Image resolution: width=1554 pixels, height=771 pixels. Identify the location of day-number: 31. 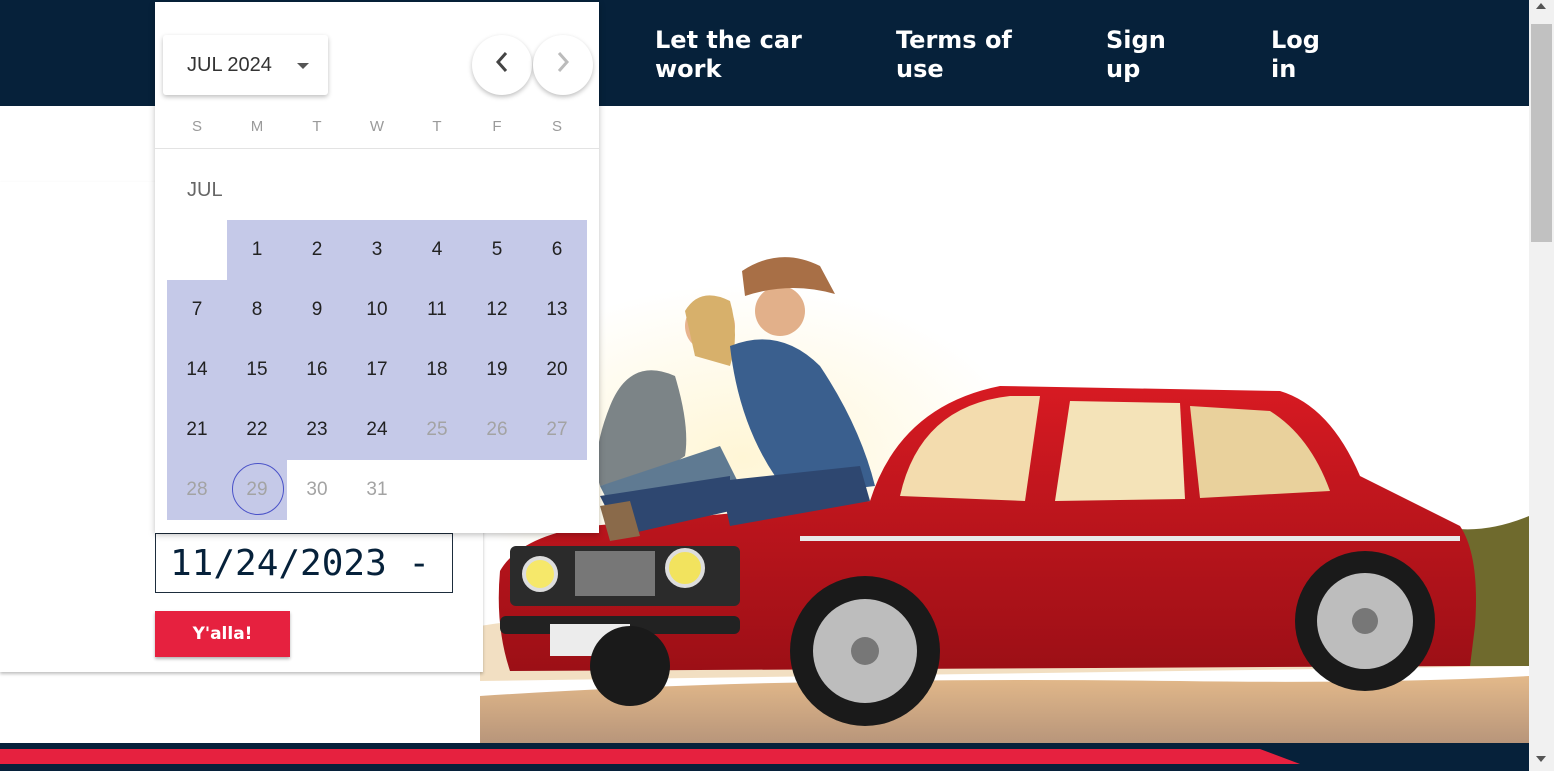
(377, 489).